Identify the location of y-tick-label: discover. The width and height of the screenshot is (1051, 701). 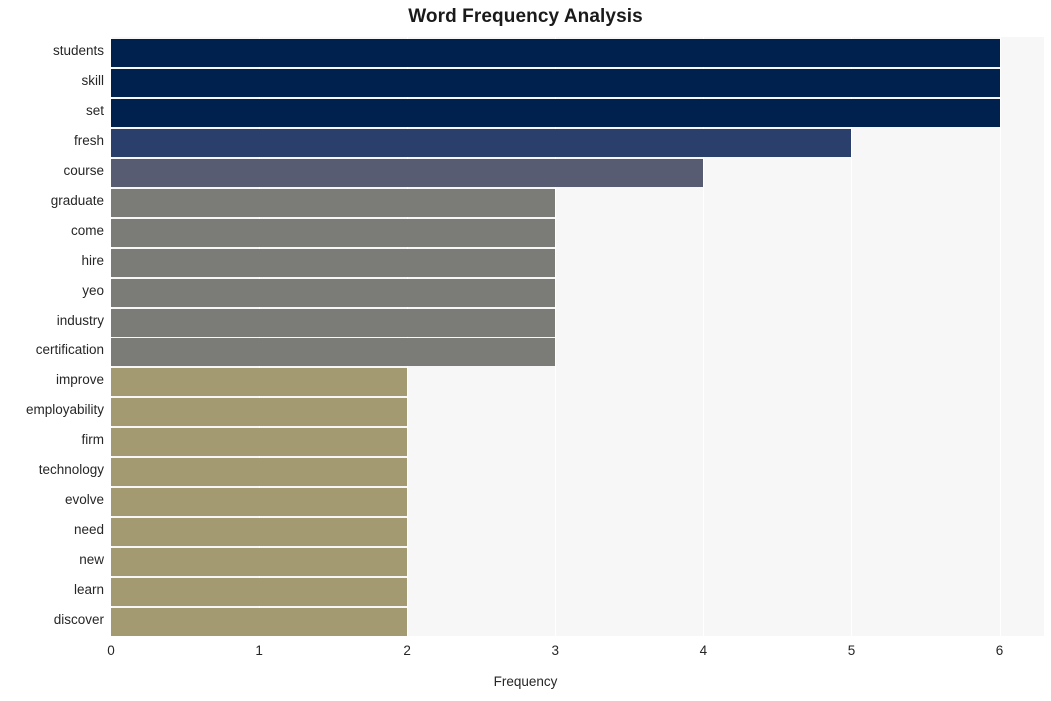
(78, 620).